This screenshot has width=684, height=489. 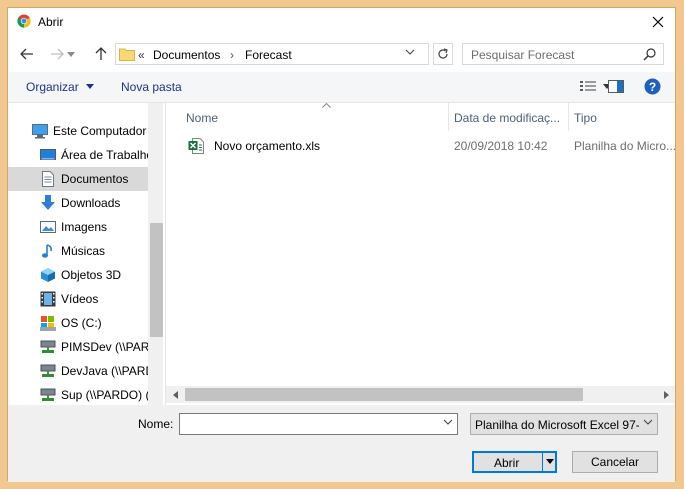 What do you see at coordinates (501, 146) in the screenshot?
I see `file-date: 20/09/2018 10:42` at bounding box center [501, 146].